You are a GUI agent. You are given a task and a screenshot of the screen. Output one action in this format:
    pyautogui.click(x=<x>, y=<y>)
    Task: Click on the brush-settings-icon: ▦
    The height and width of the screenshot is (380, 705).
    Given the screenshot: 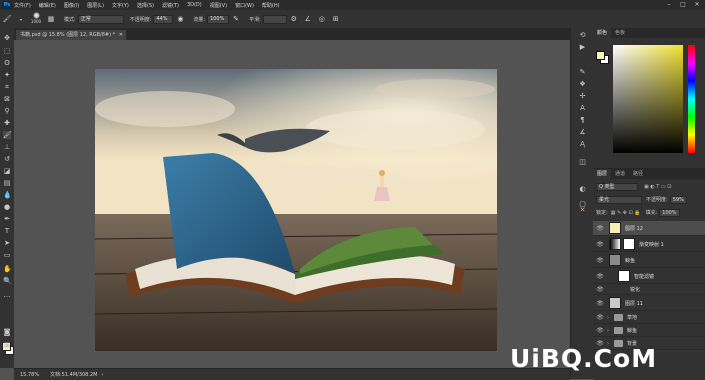 What is the action you would take?
    pyautogui.click(x=51, y=19)
    